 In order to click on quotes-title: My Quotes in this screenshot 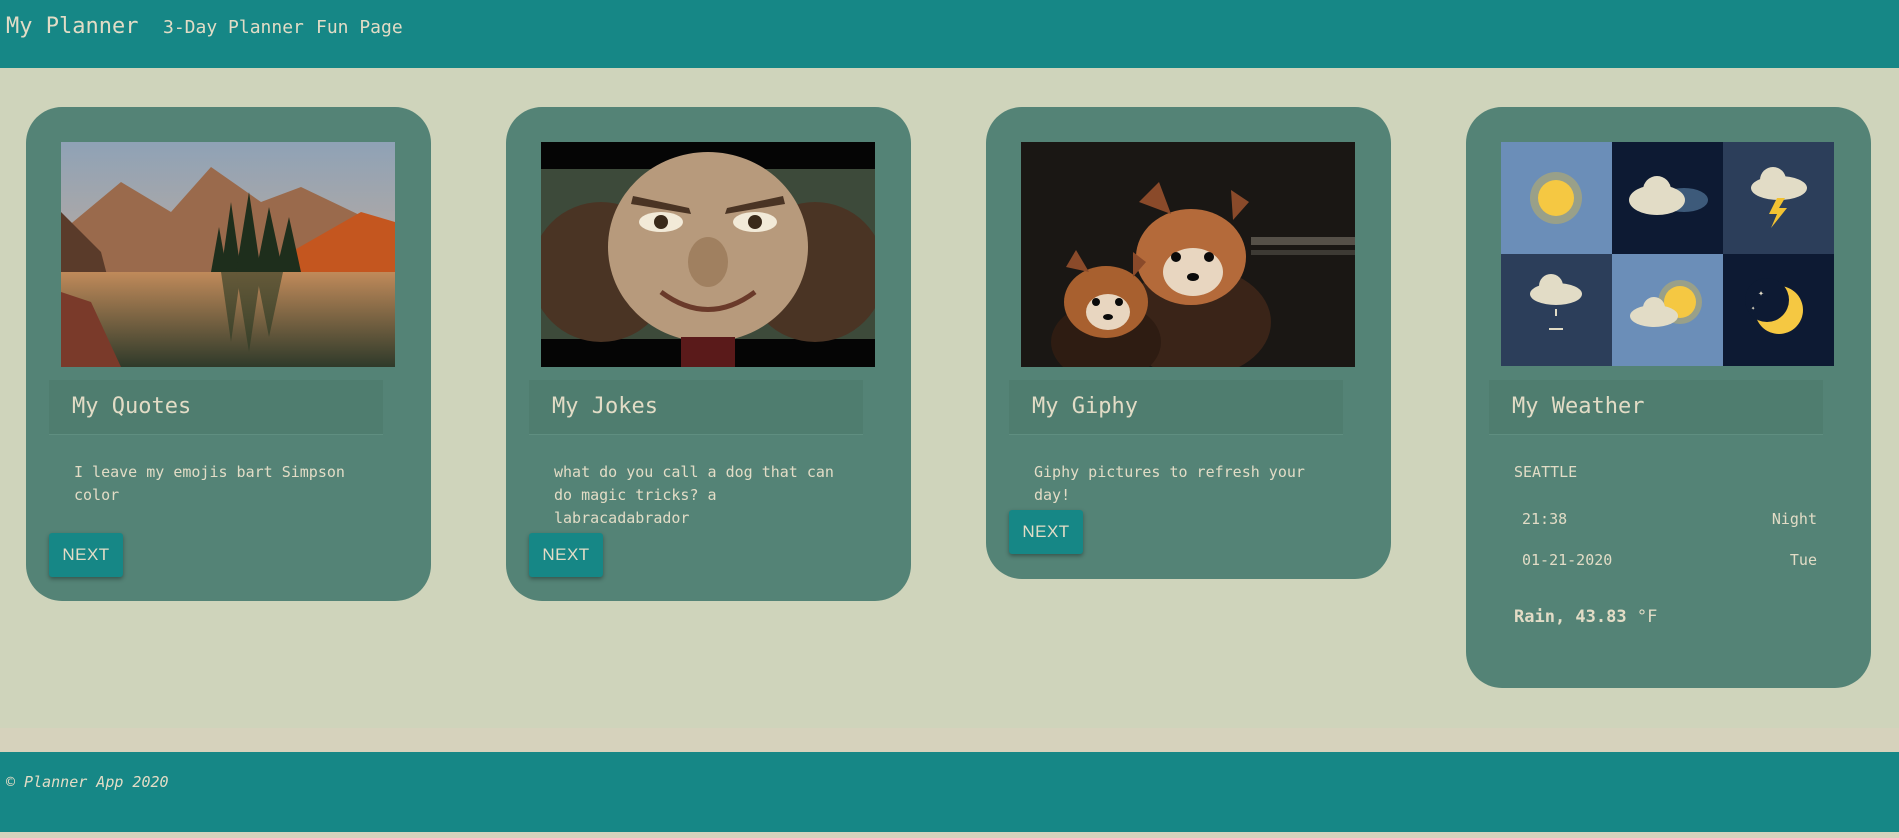, I will do `click(216, 407)`.